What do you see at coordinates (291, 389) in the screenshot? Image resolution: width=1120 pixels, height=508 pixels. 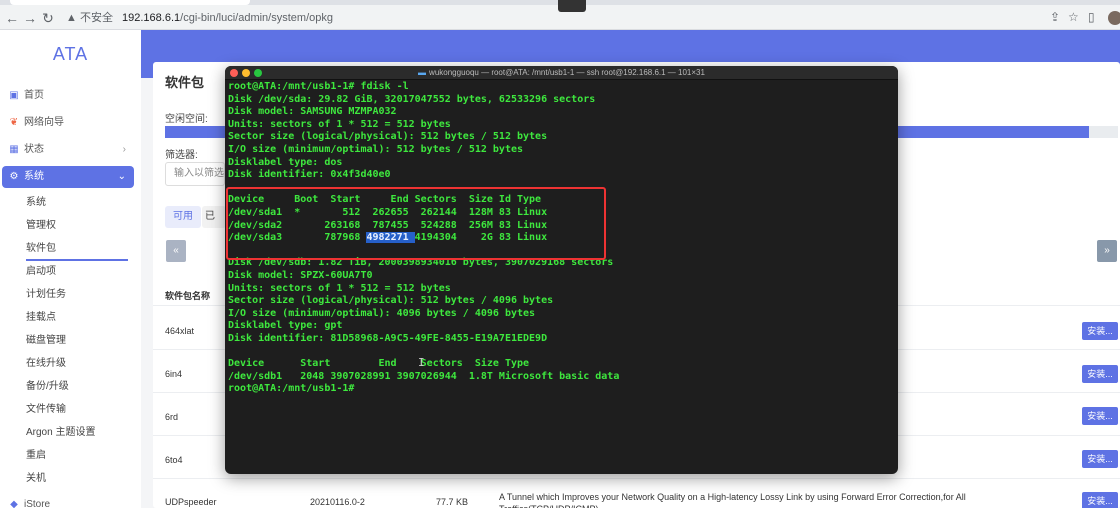 I see `terminal-line: root@ATA:/mnt/usb1-1#` at bounding box center [291, 389].